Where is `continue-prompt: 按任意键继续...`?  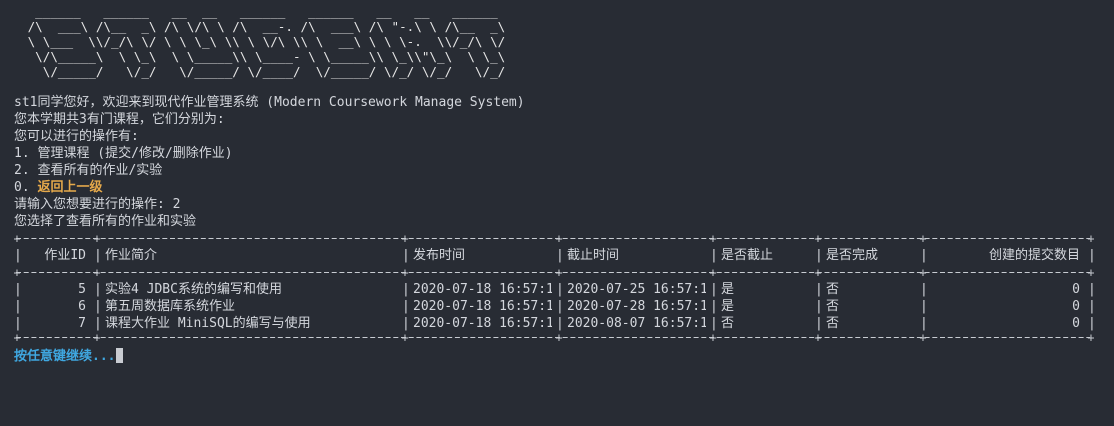
continue-prompt: 按任意键继续... is located at coordinates (69, 356).